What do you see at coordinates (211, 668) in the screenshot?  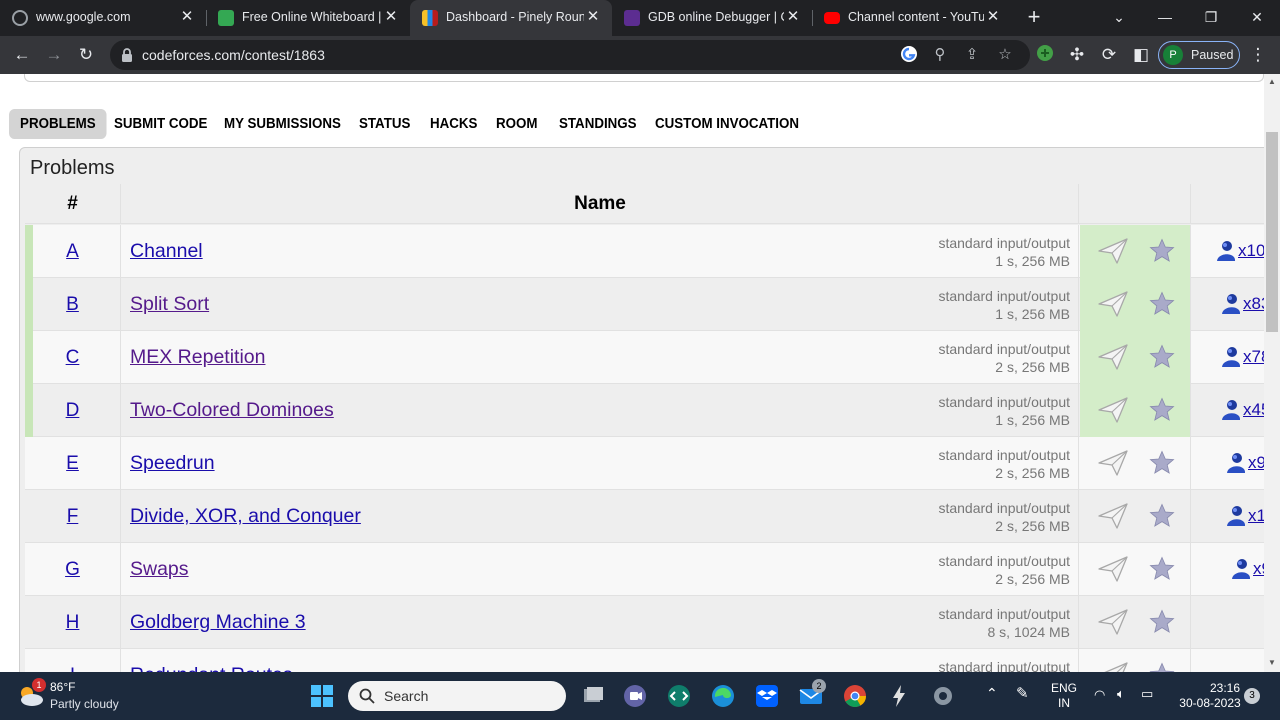 I see `problem-name-link: Redundant Routes` at bounding box center [211, 668].